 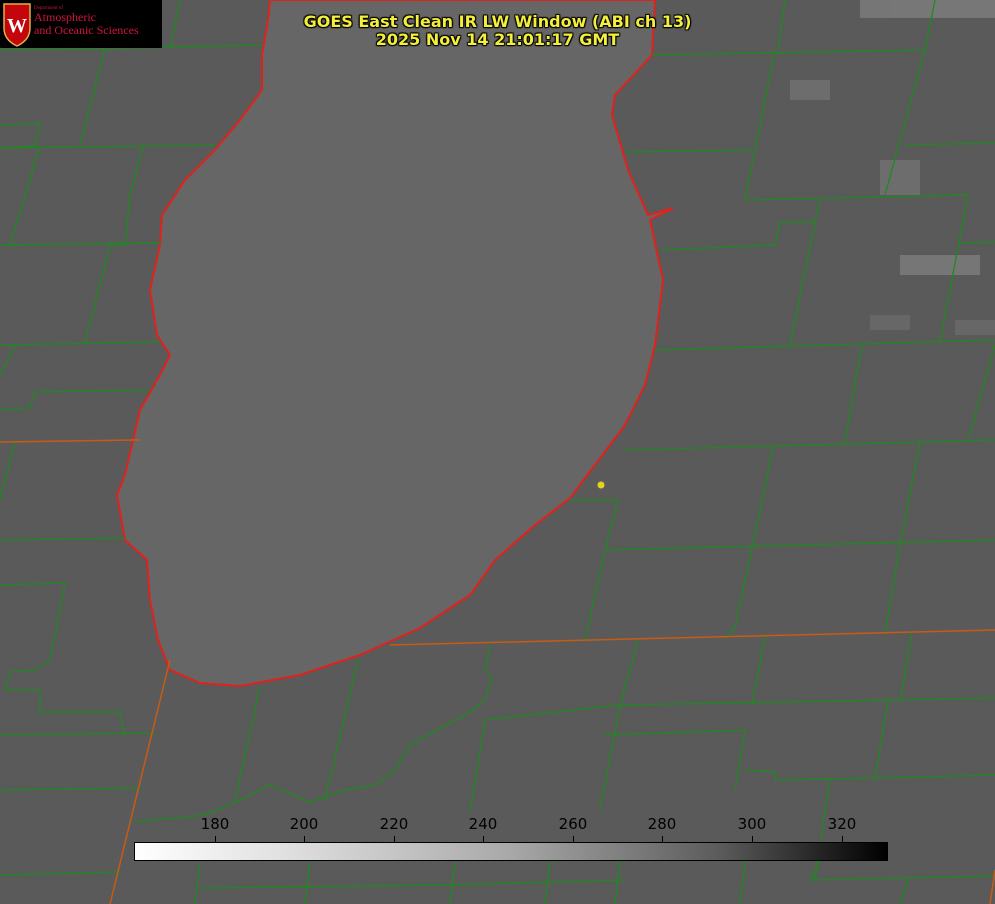 I want to click on colorbar-tick-label: 240, so click(x=483, y=824).